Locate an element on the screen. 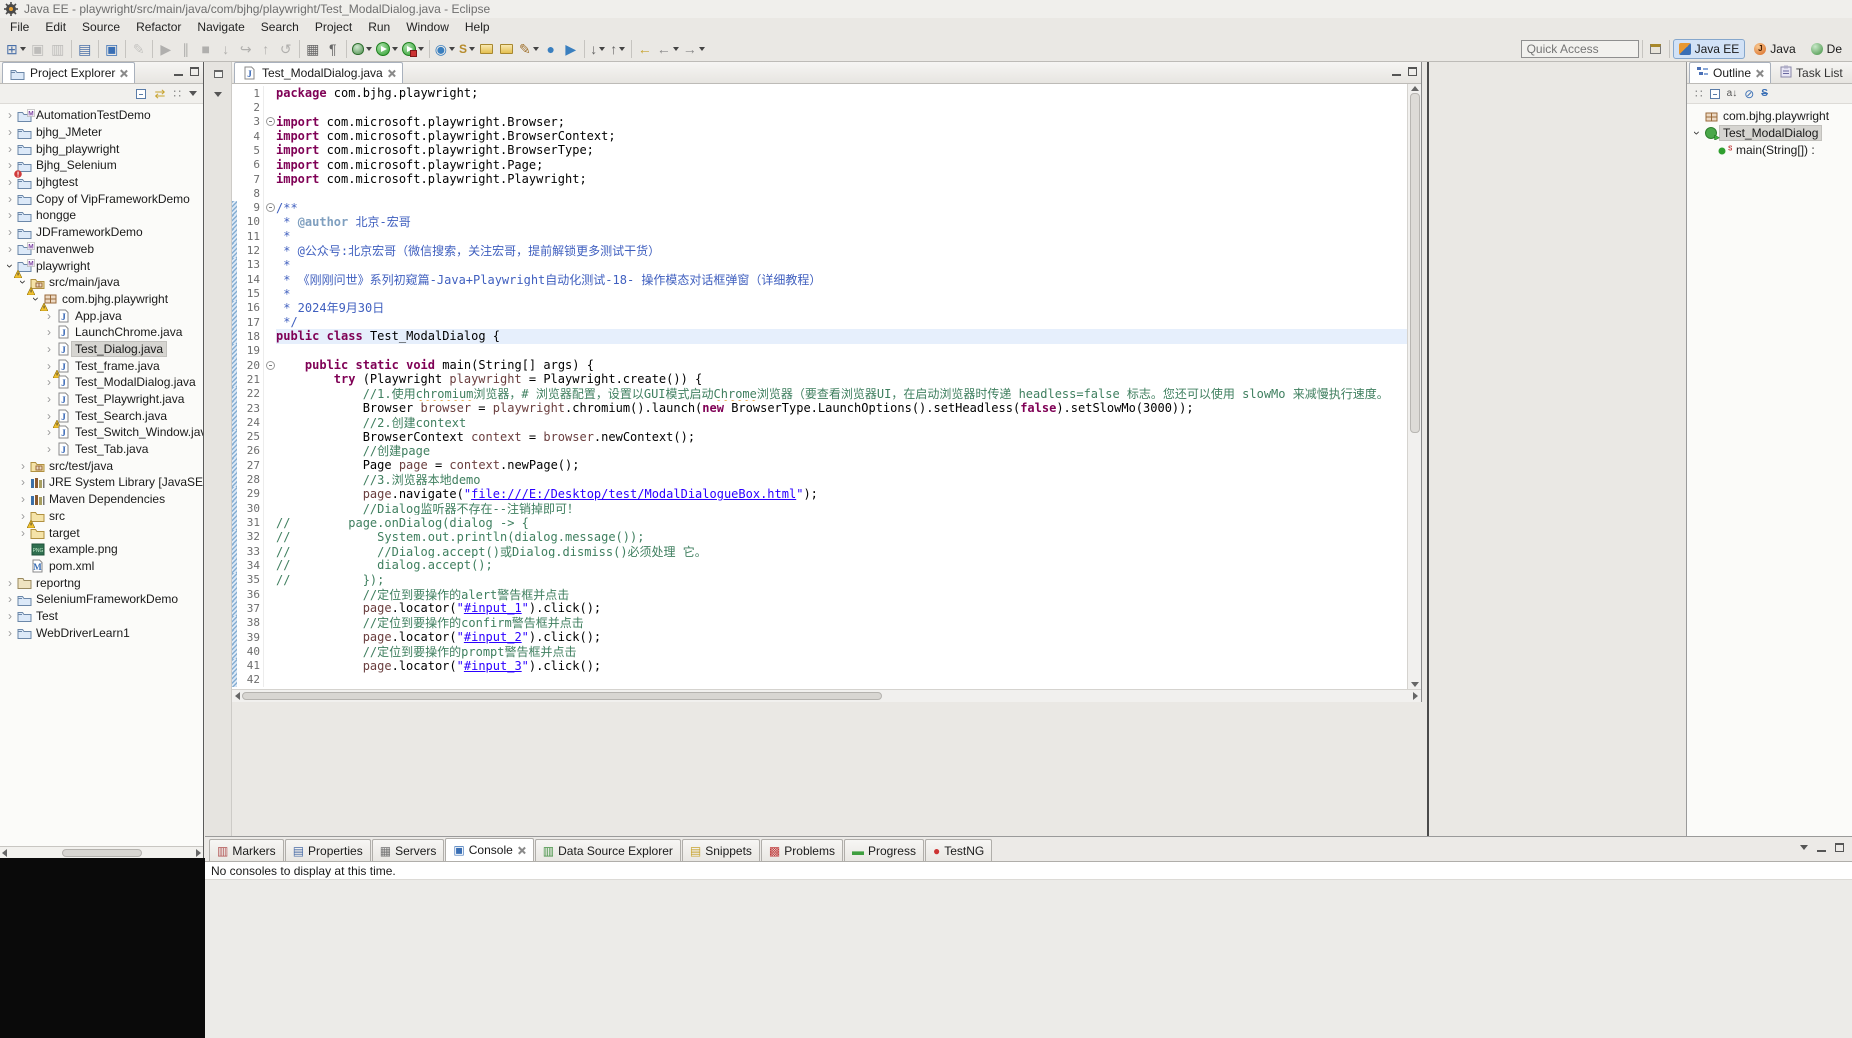  menu-edit: Edit is located at coordinates (55, 27).